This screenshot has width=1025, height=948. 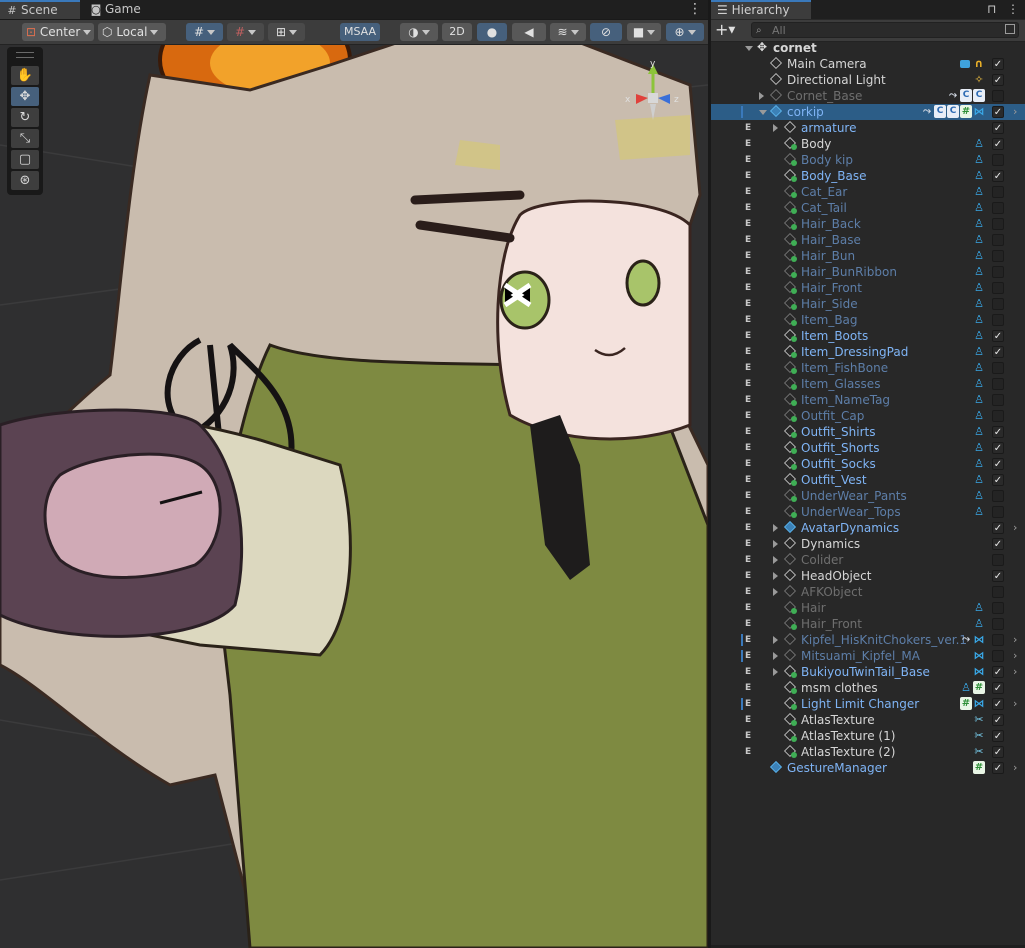 I want to click on hierarchy-row: E Outfit_Socks ♙ ✓, so click(x=868, y=464).